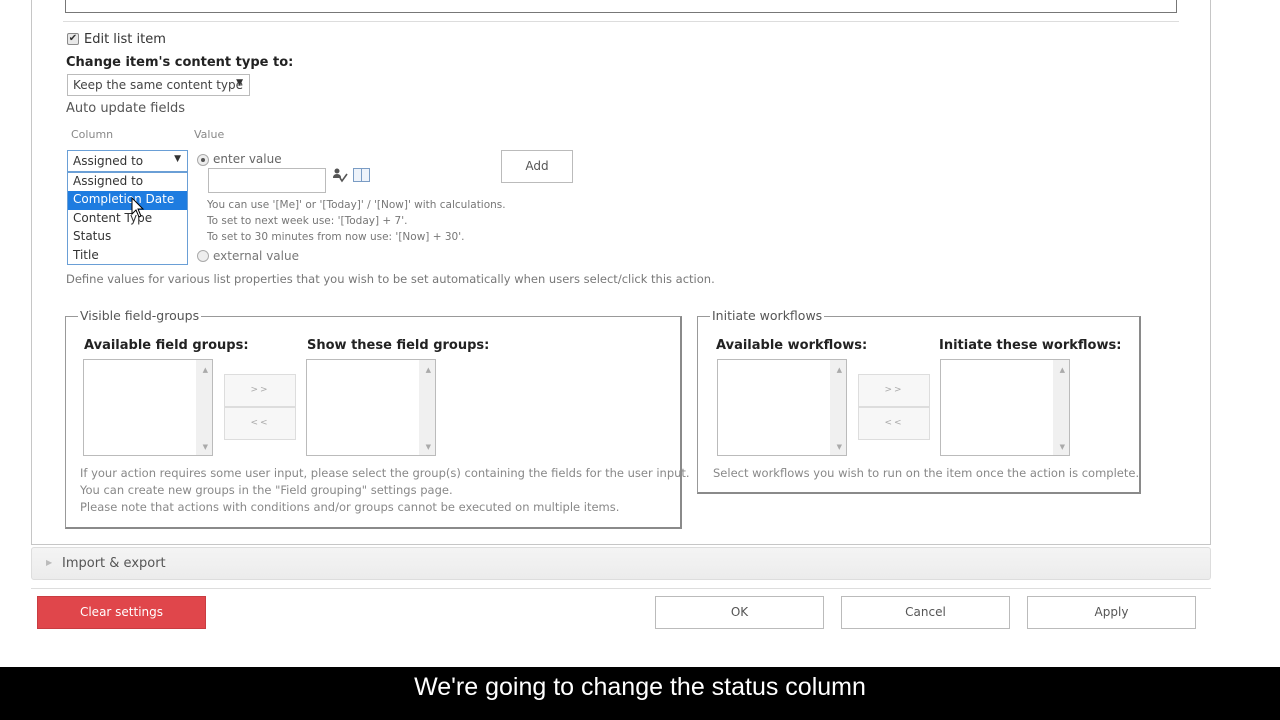 The image size is (1280, 720). Describe the element at coordinates (127, 237) in the screenshot. I see `dropdown-option: Status` at that location.